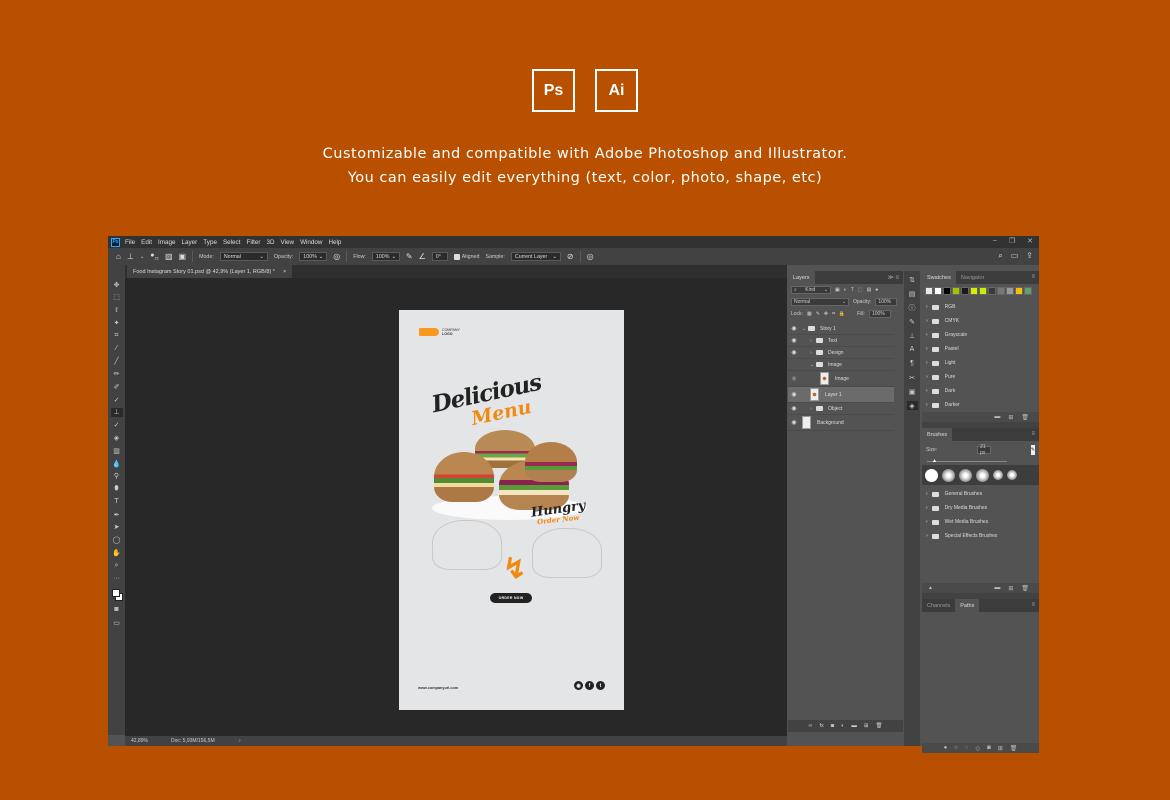  Describe the element at coordinates (879, 314) in the screenshot. I see `fill-input: 100%` at that location.